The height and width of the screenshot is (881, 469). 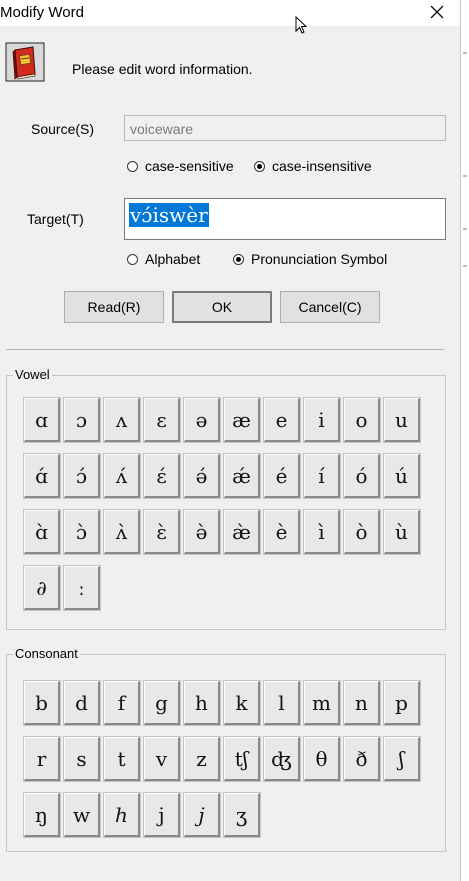 What do you see at coordinates (42, 12) in the screenshot?
I see `window-title: Modify Word` at bounding box center [42, 12].